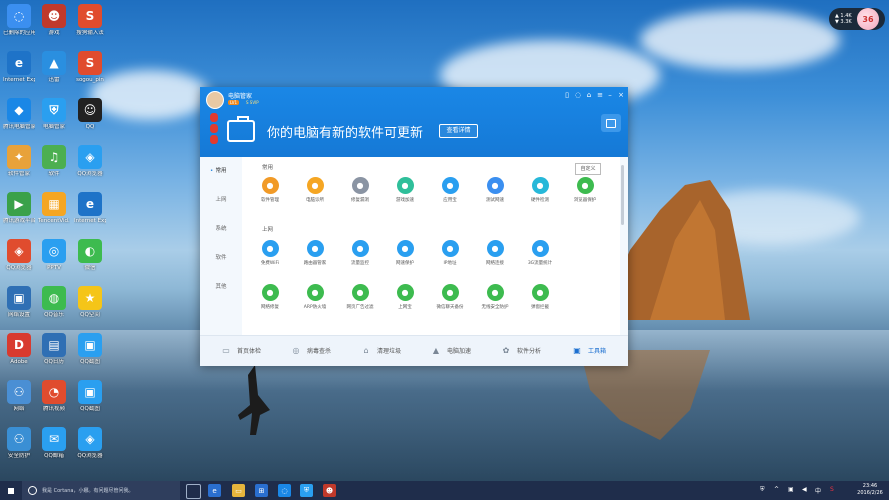 This screenshot has width=889, height=500. What do you see at coordinates (19, 349) in the screenshot?
I see `desktop-shortcut: D Adobe` at bounding box center [19, 349].